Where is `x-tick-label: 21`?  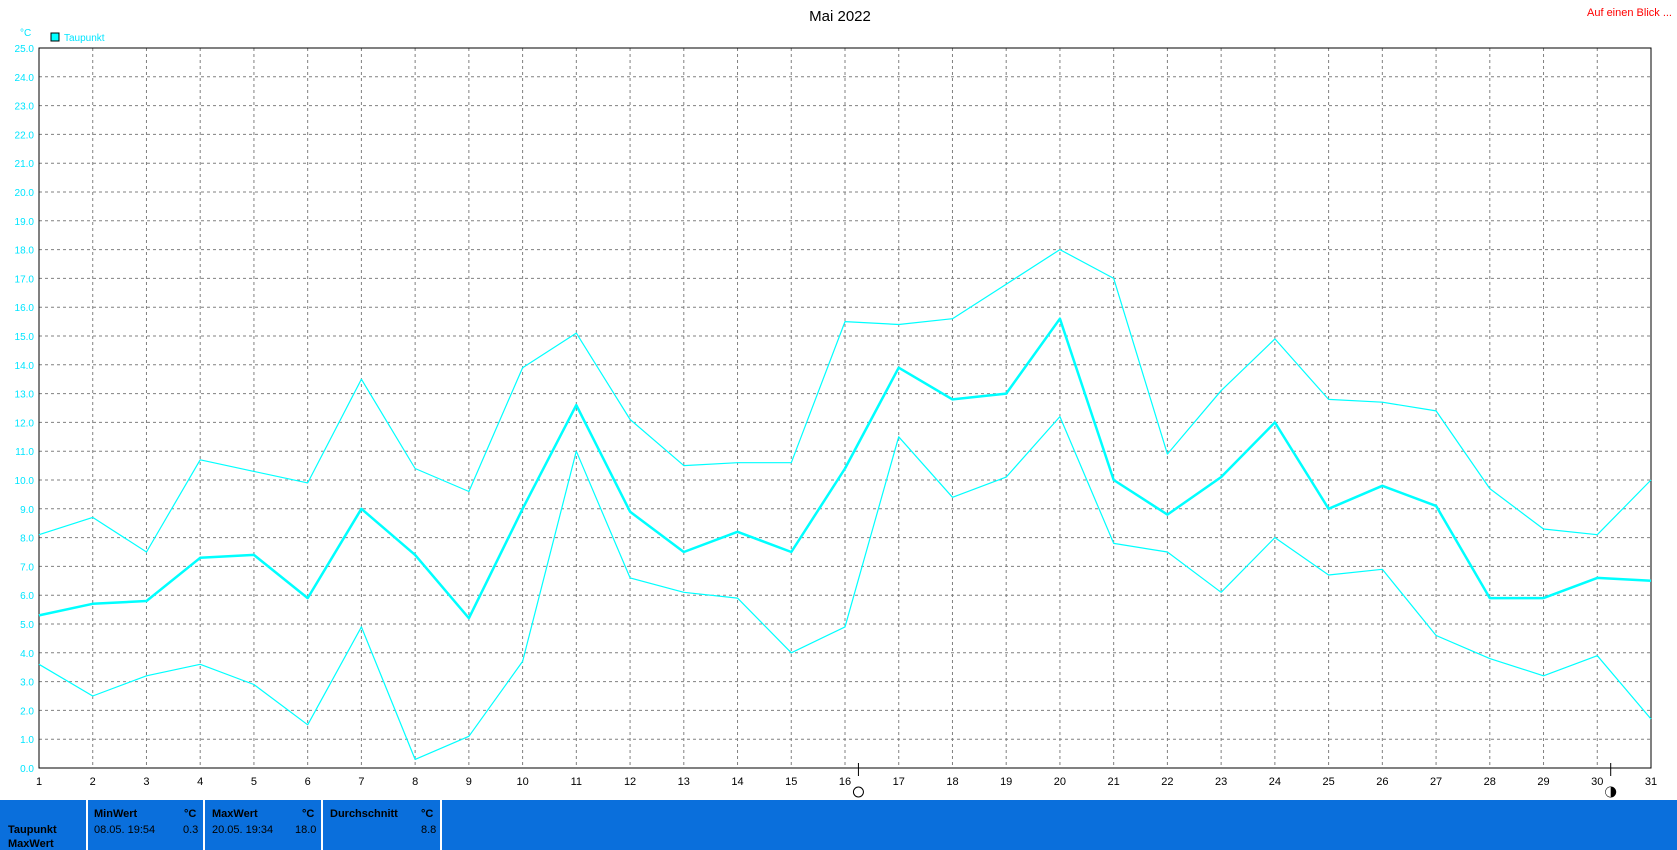
x-tick-label: 21 is located at coordinates (1114, 782).